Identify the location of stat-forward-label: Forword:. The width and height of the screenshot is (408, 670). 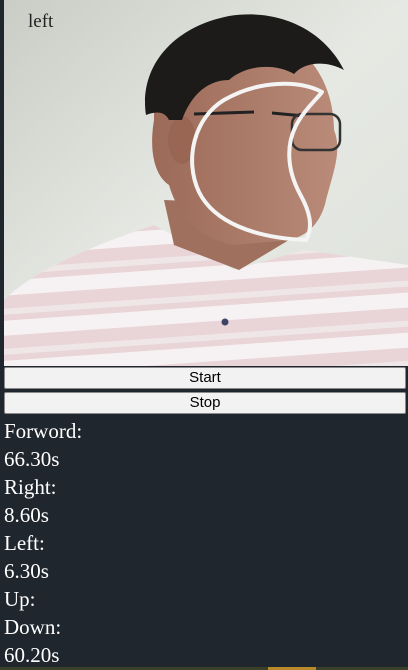
(43, 431).